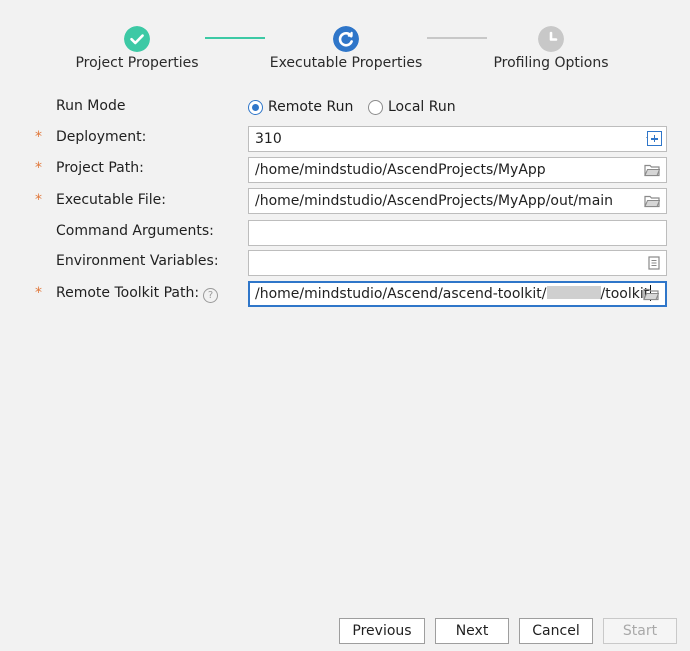 This screenshot has width=690, height=651. What do you see at coordinates (654, 138) in the screenshot?
I see `add-deployment-button` at bounding box center [654, 138].